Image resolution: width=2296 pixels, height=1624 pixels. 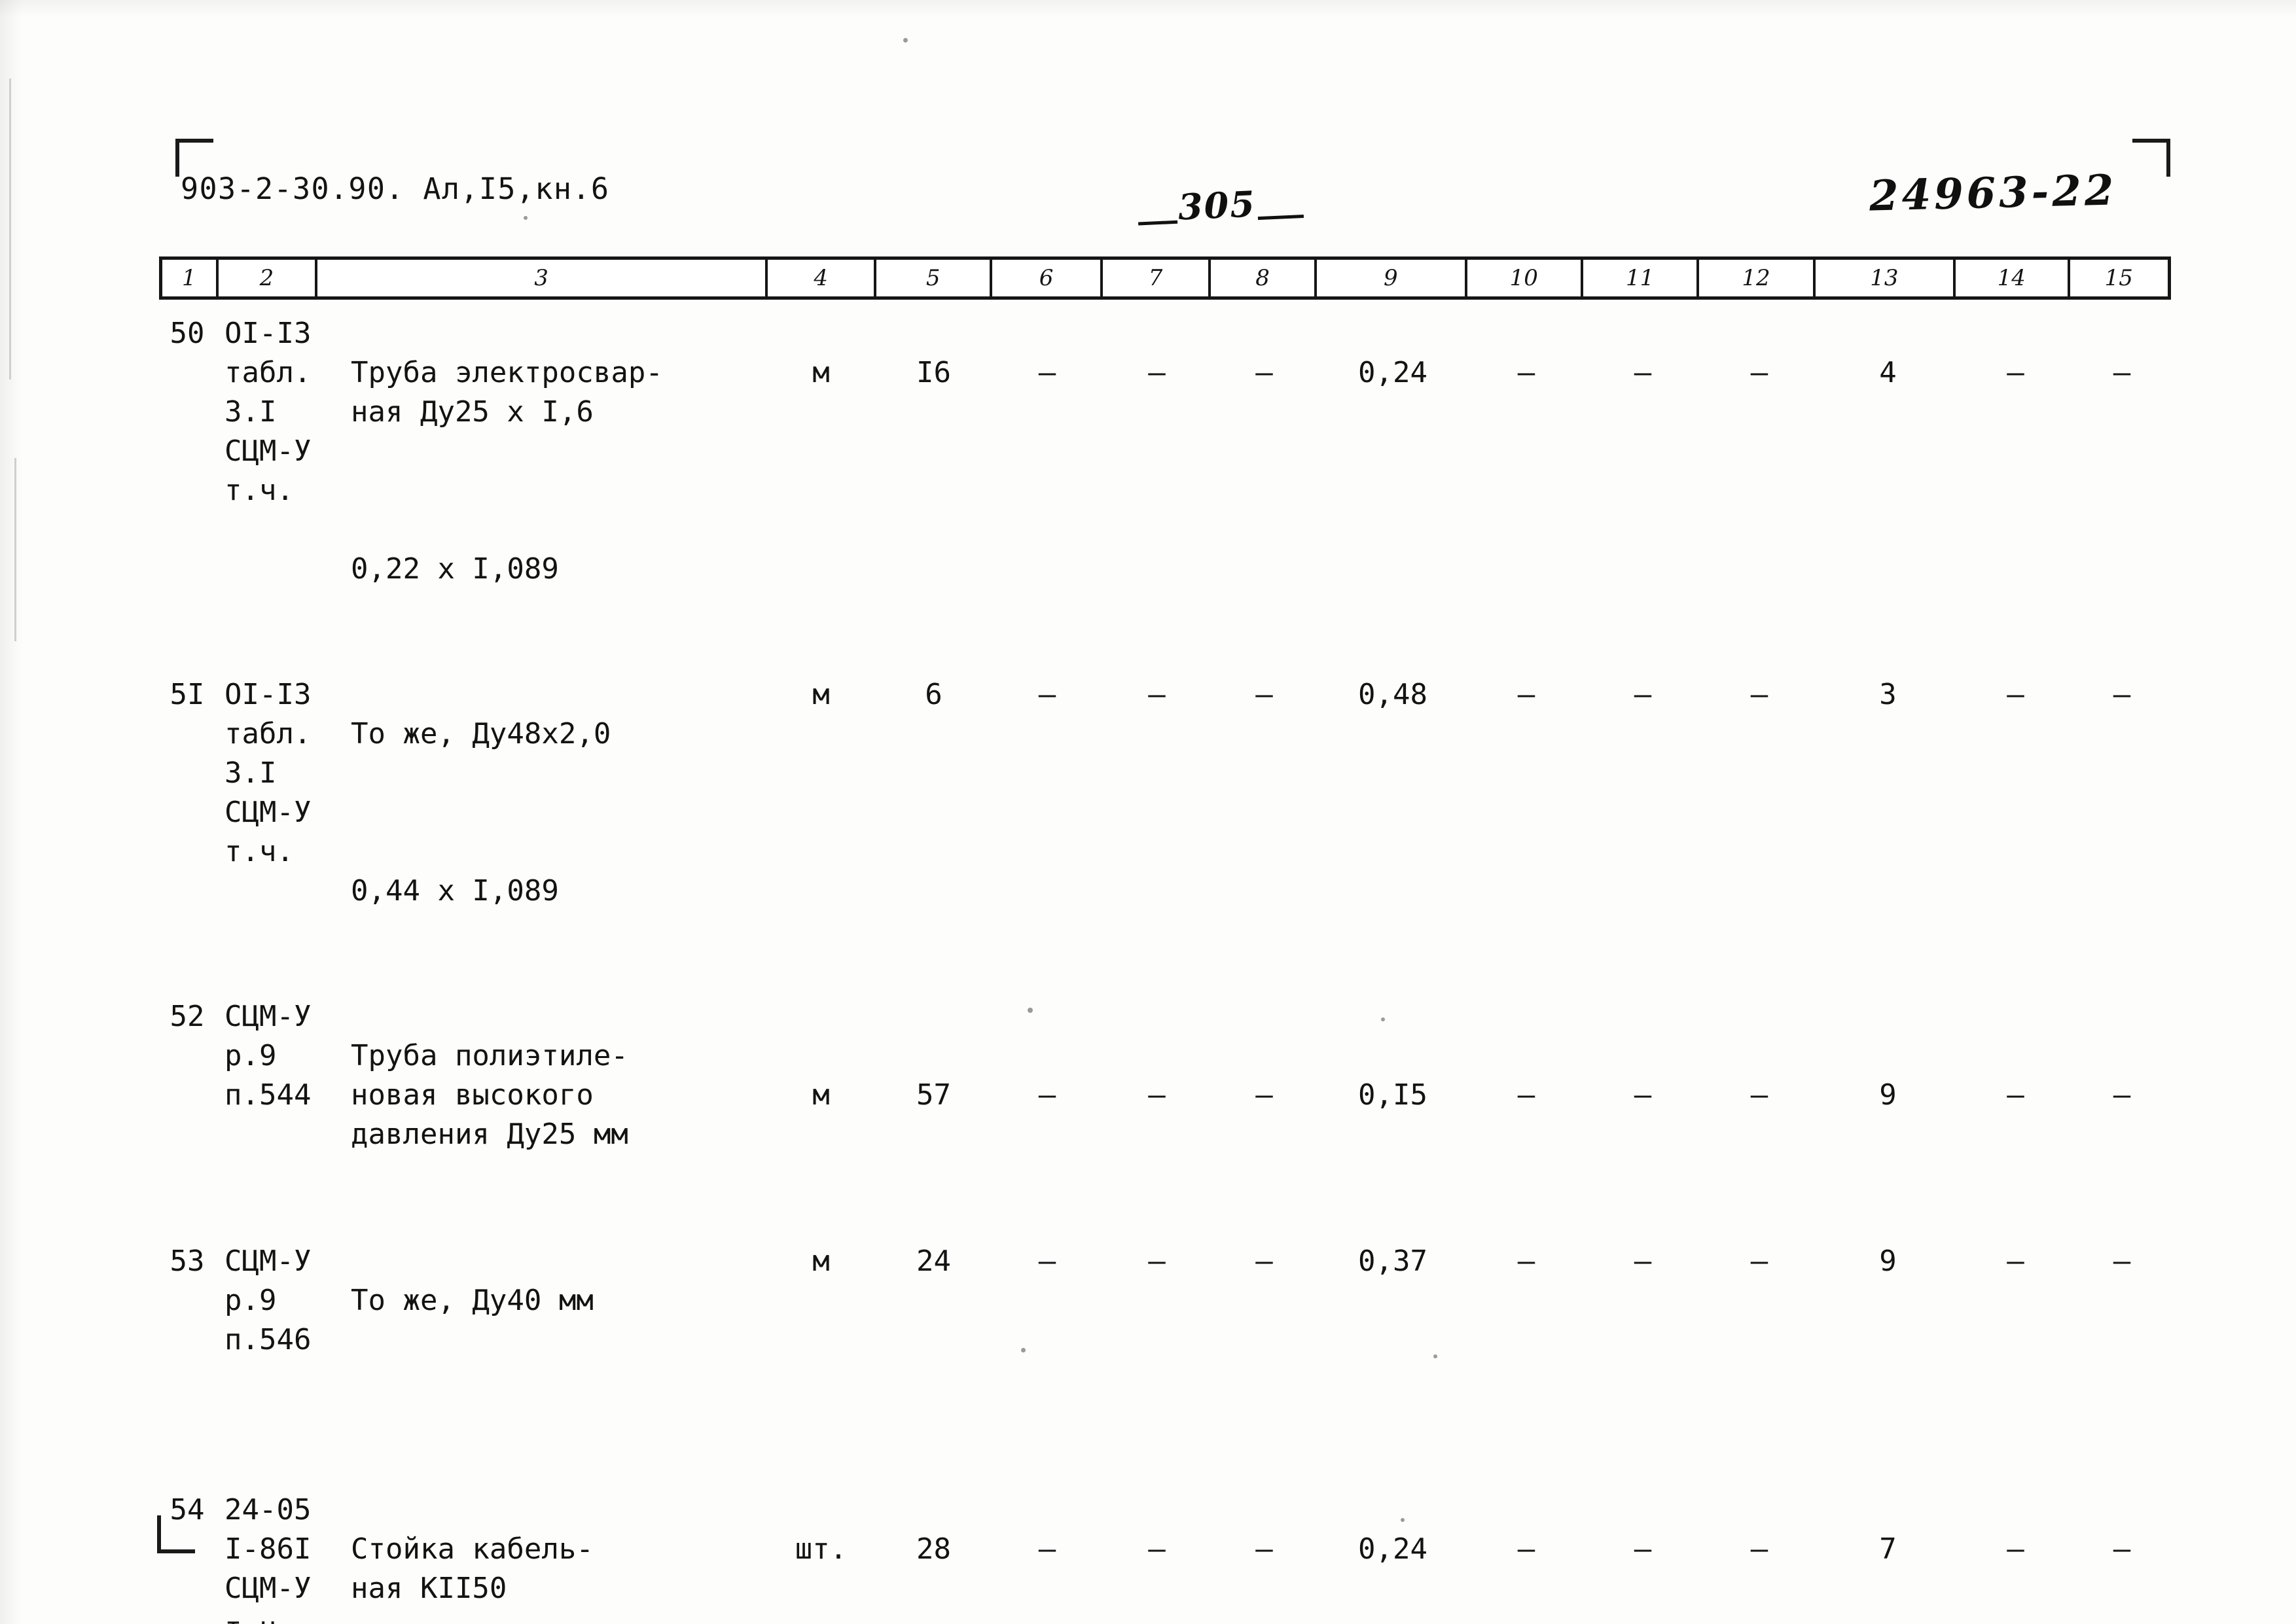 What do you see at coordinates (1886, 278) in the screenshot?
I see `column-header-13: 13` at bounding box center [1886, 278].